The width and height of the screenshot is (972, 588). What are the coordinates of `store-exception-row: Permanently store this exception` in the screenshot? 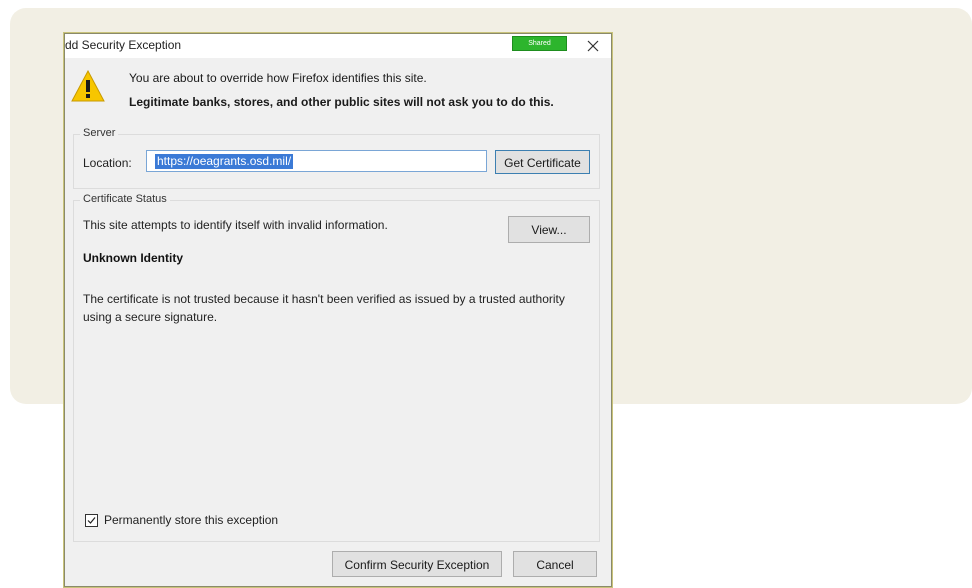 It's located at (181, 520).